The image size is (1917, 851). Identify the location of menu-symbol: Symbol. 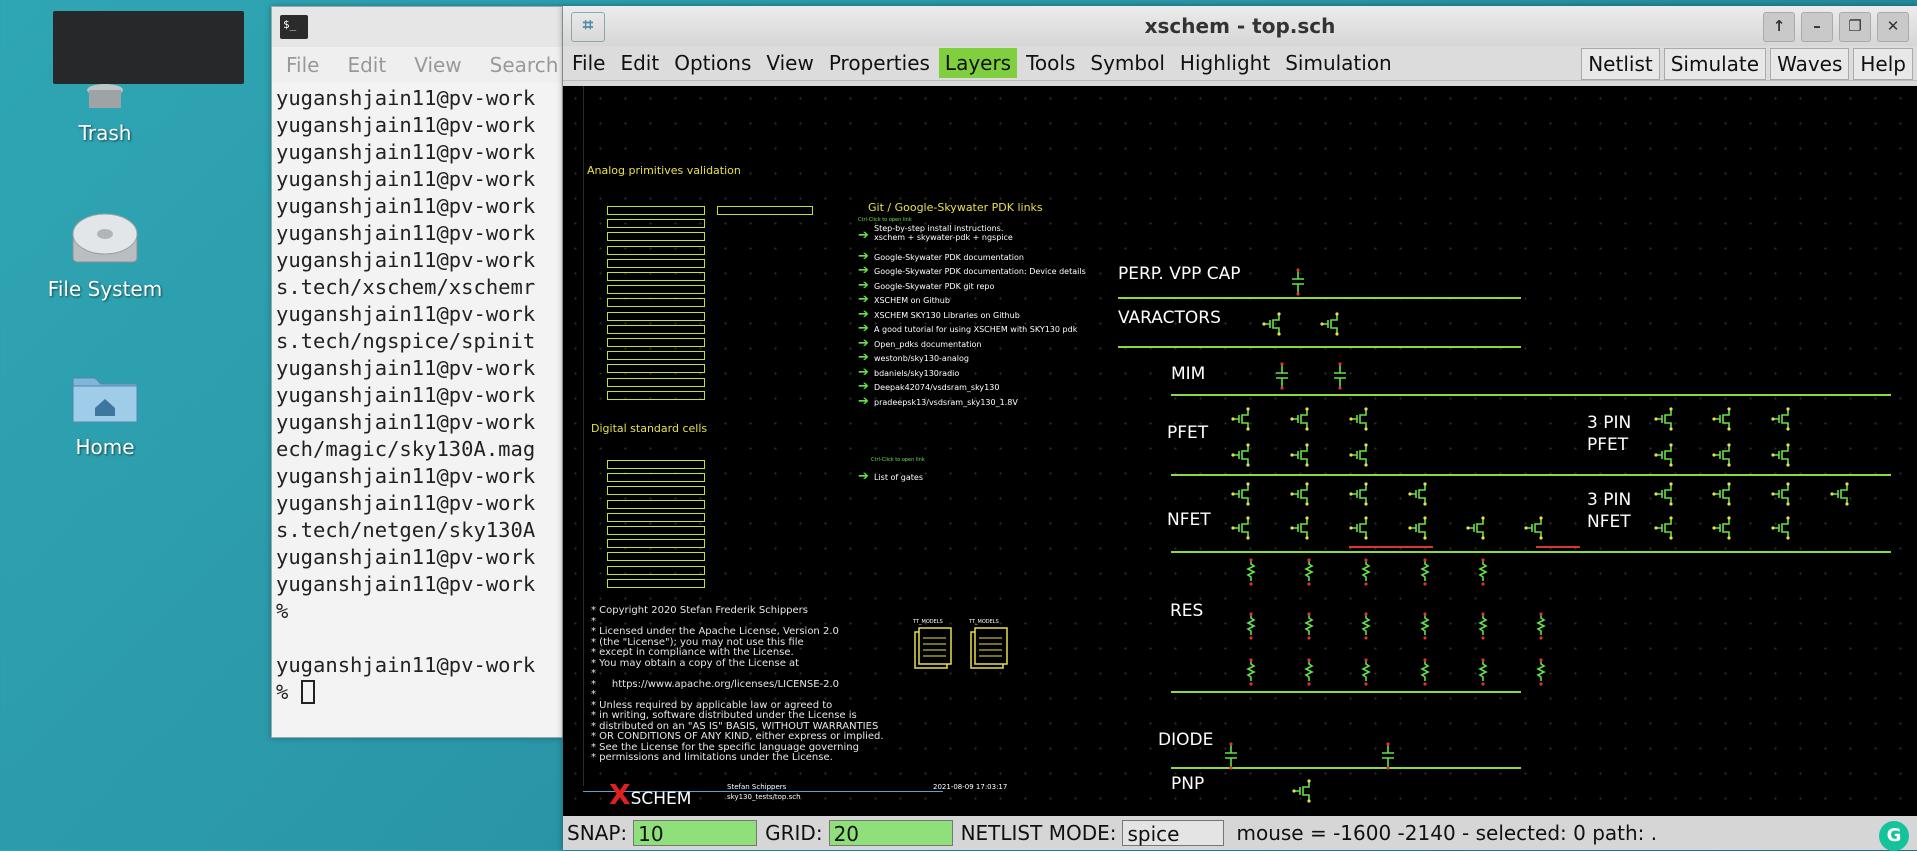
(1127, 63).